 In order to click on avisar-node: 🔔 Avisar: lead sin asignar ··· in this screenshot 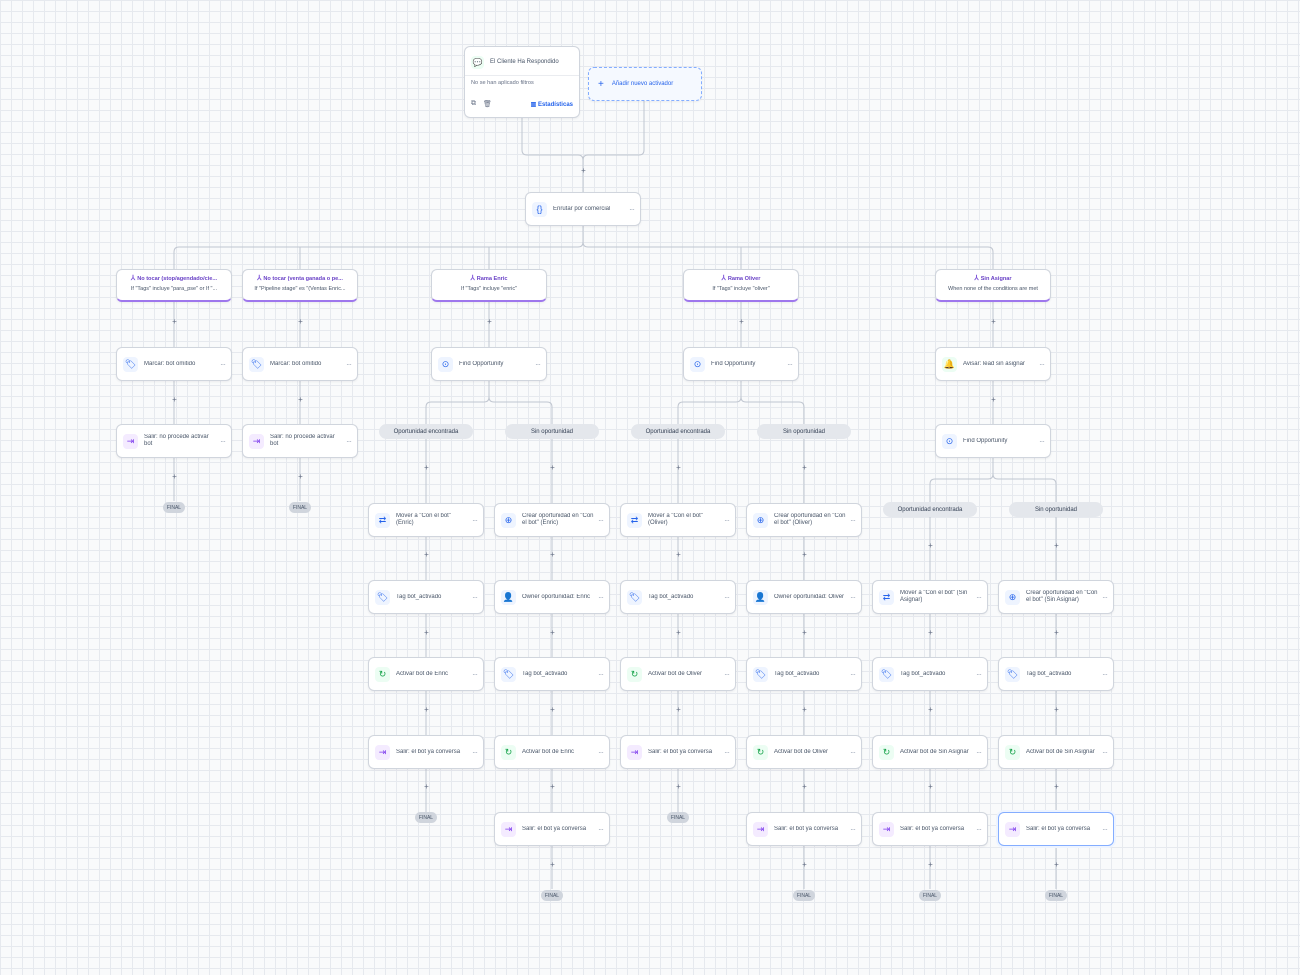, I will do `click(993, 364)`.